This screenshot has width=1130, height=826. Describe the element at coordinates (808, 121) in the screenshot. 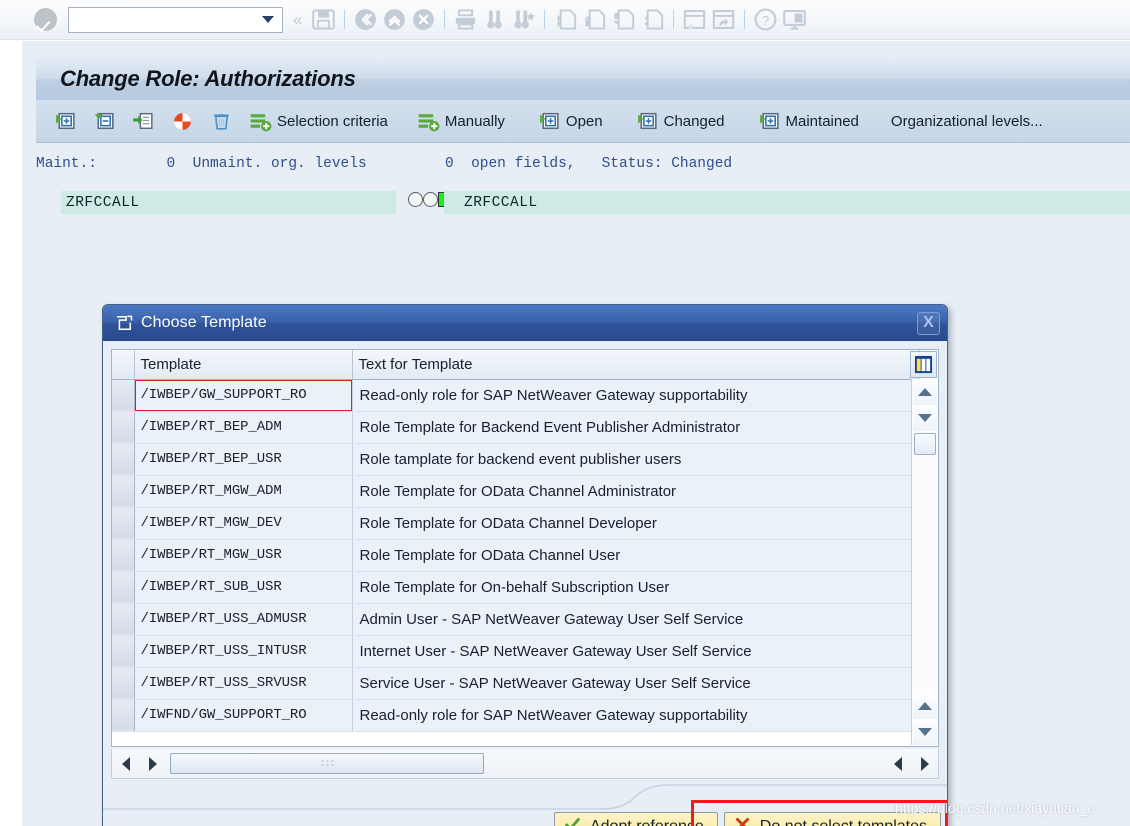

I see `maintained-button: Maintained` at that location.